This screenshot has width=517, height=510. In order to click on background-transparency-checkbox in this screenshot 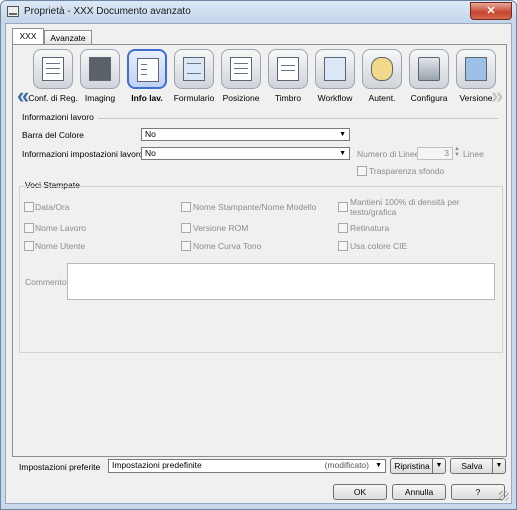, I will do `click(362, 171)`.